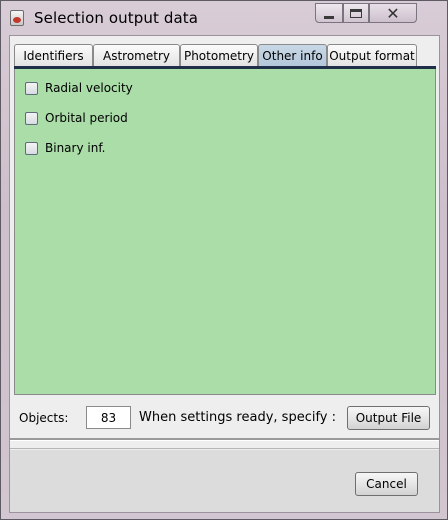 The image size is (448, 520). What do you see at coordinates (31, 148) in the screenshot?
I see `binary-inf-checkbox` at bounding box center [31, 148].